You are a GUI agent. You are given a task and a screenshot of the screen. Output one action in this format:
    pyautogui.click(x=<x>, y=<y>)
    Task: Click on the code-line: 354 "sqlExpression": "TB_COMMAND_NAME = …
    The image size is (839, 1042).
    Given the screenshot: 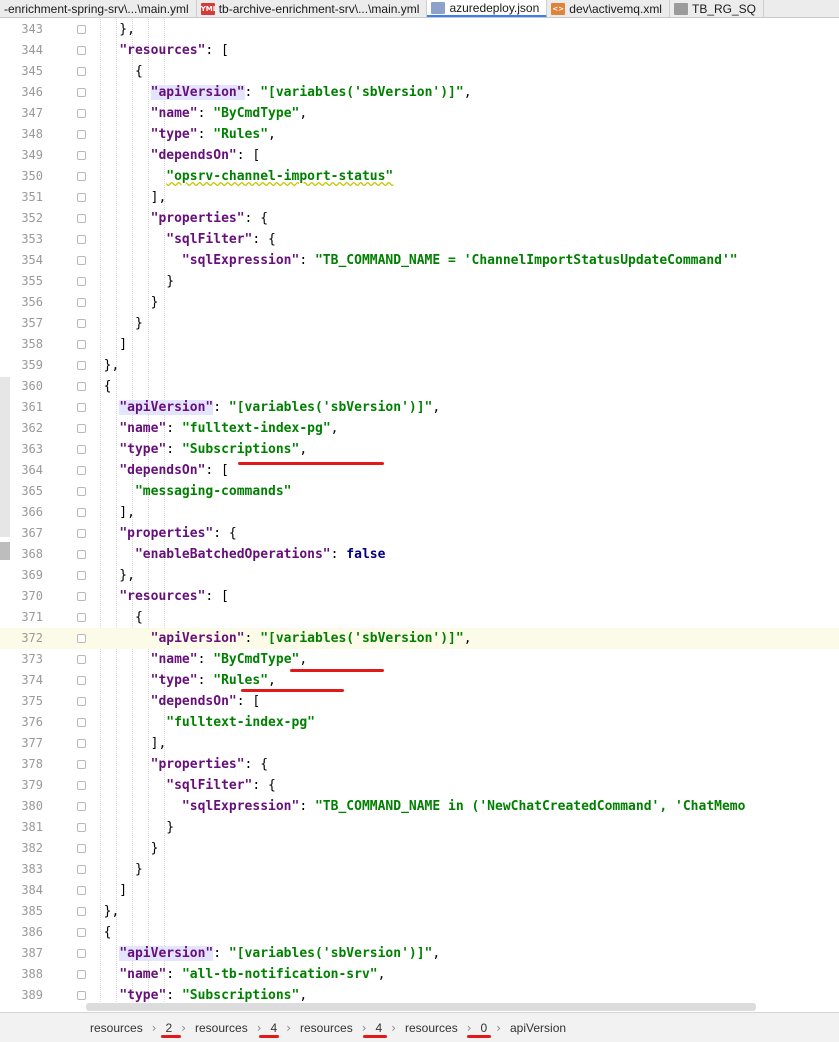 What is the action you would take?
    pyautogui.click(x=419, y=260)
    